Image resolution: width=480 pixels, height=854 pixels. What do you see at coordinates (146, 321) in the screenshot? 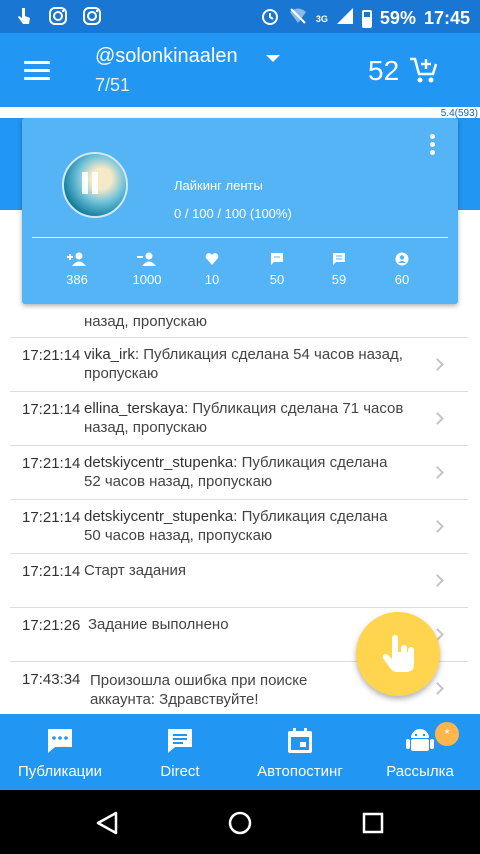
I see `log-message: назад, пропускаю` at bounding box center [146, 321].